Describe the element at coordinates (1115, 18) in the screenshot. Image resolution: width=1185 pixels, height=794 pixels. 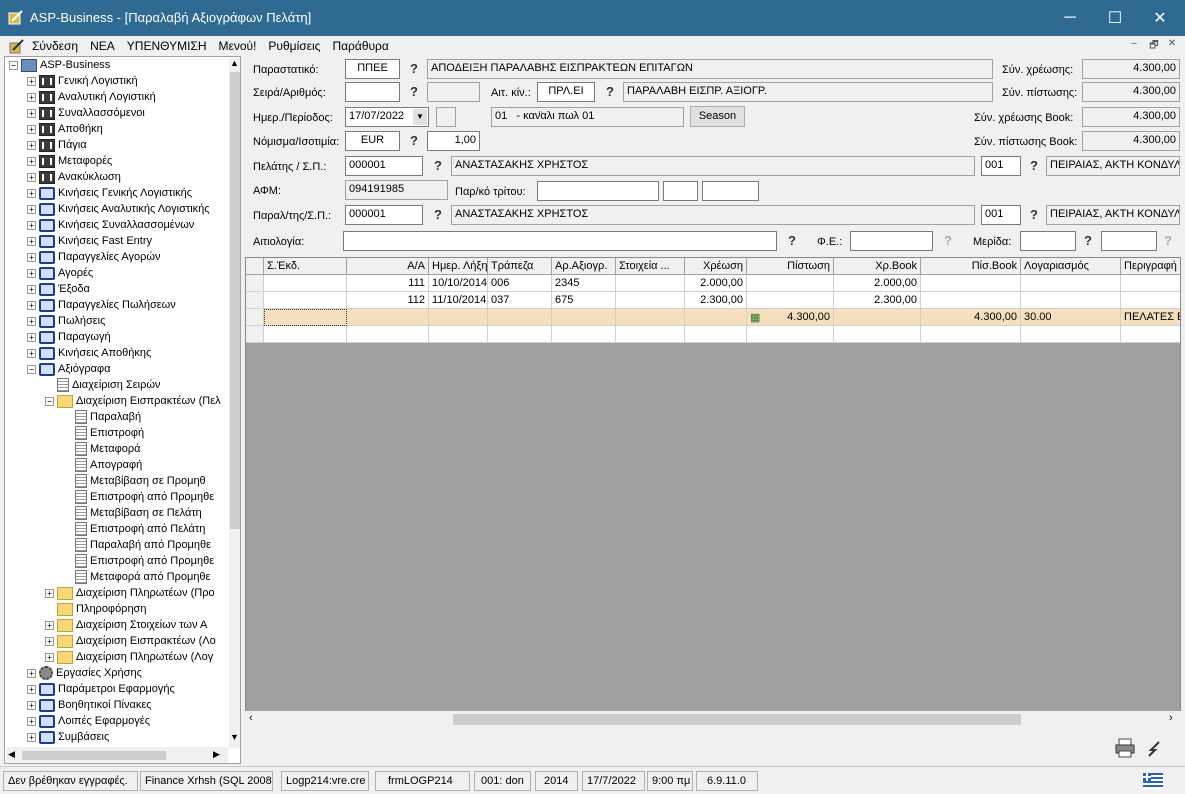
I see `maximize-button: ☐` at that location.